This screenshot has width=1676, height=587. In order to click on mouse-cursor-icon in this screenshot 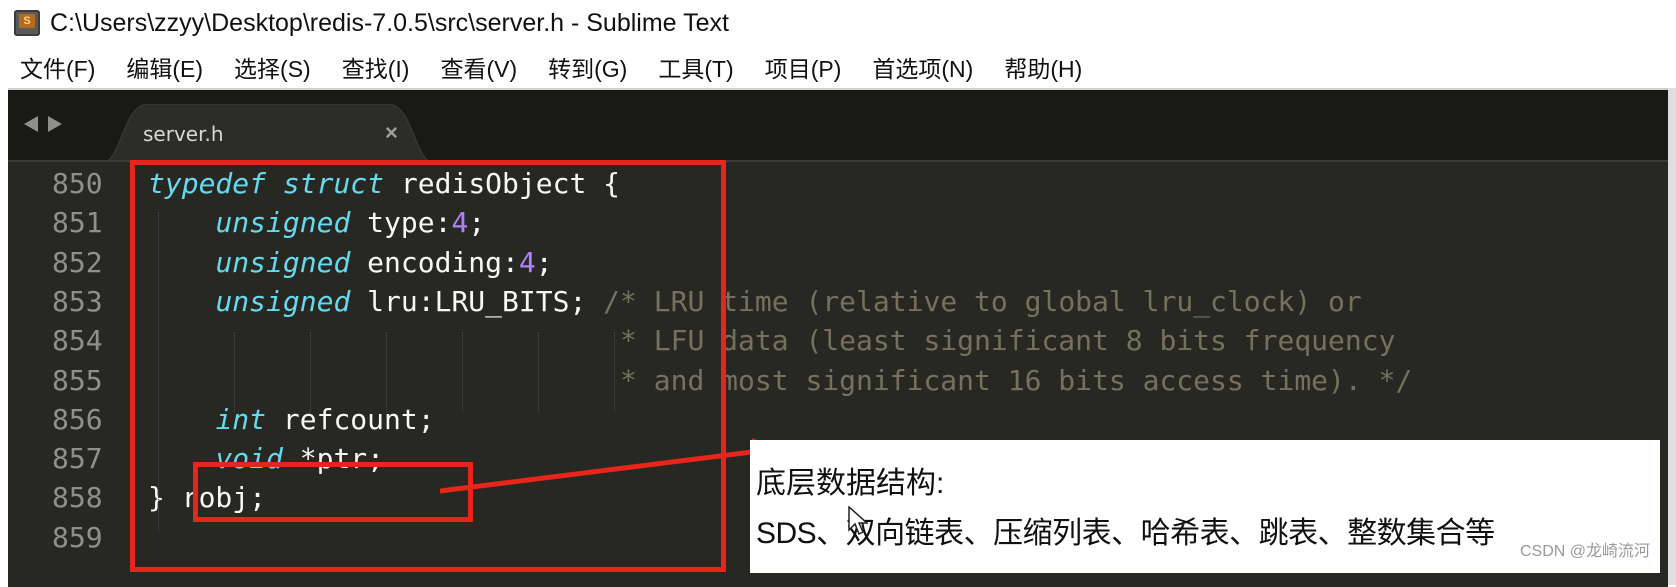, I will do `click(858, 521)`.